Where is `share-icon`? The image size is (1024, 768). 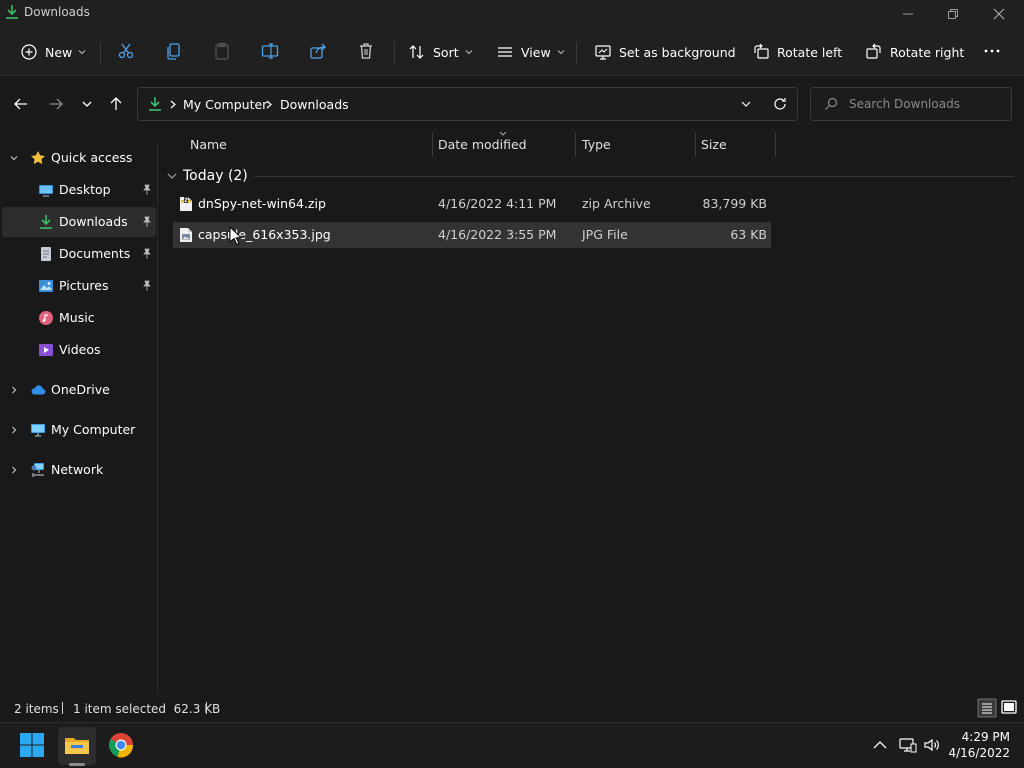
share-icon is located at coordinates (318, 51).